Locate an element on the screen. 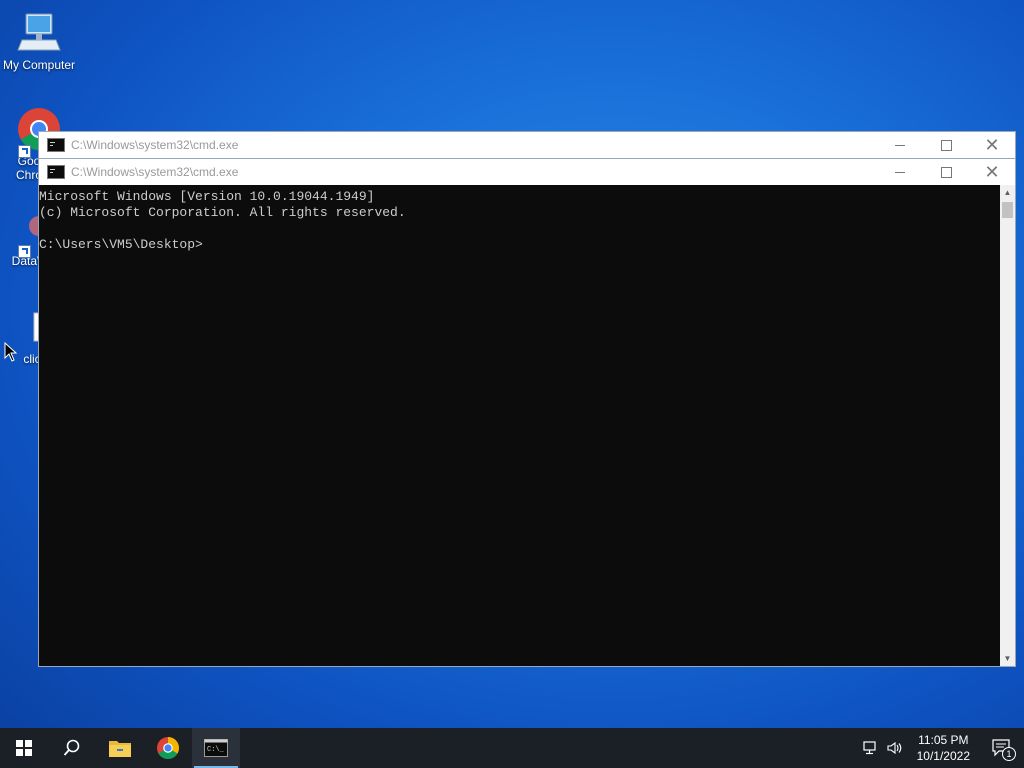 This screenshot has width=1024, height=768. chrome-taskbar-button is located at coordinates (168, 748).